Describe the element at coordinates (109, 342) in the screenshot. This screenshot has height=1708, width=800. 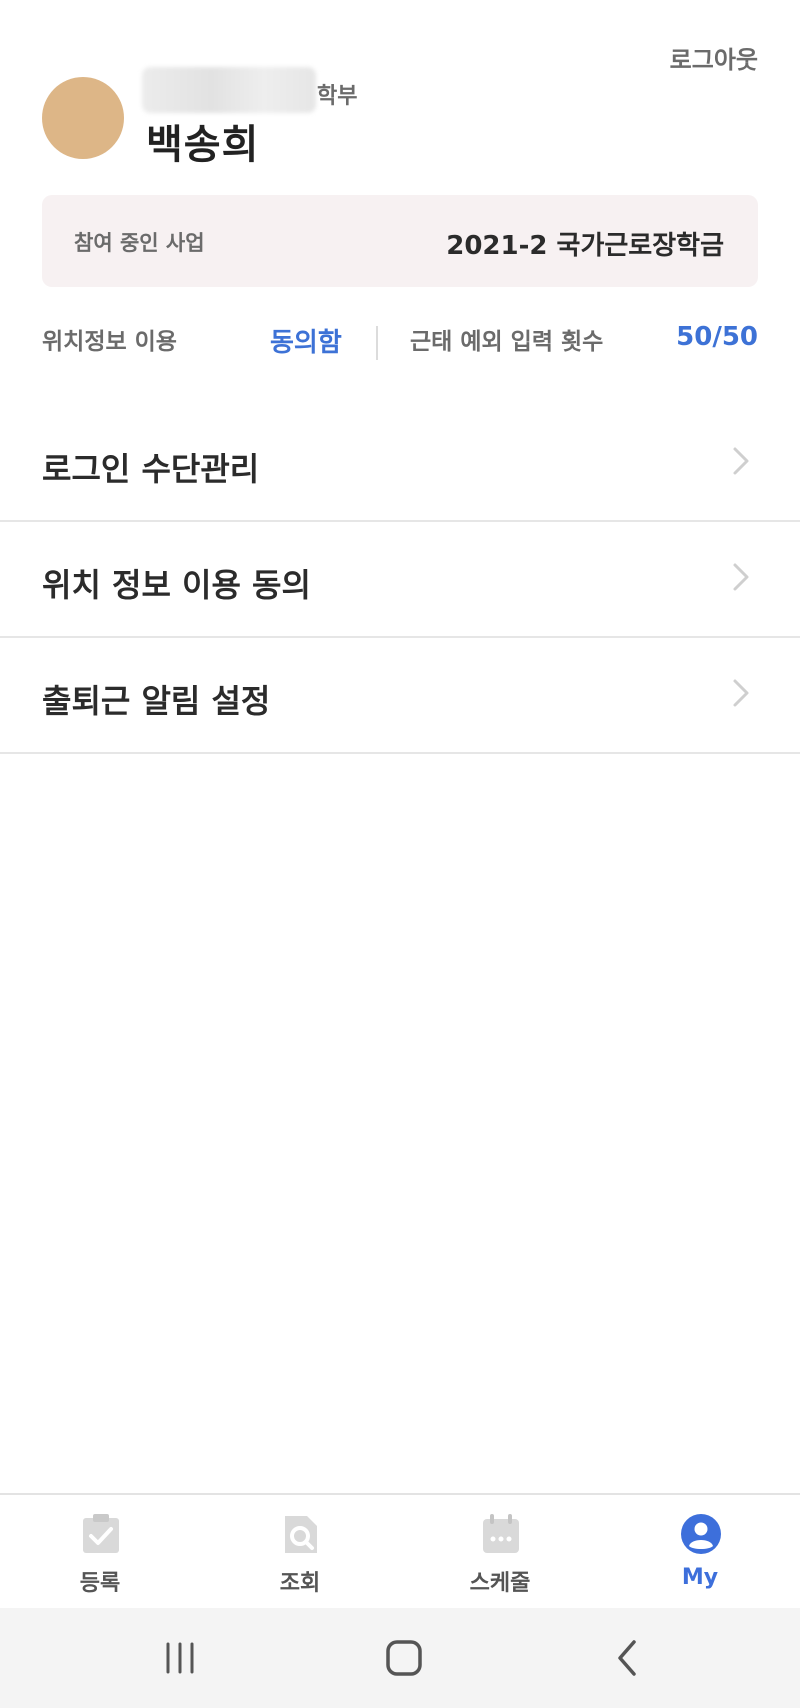
I see `location-usage-label: 위치정보 이용` at that location.